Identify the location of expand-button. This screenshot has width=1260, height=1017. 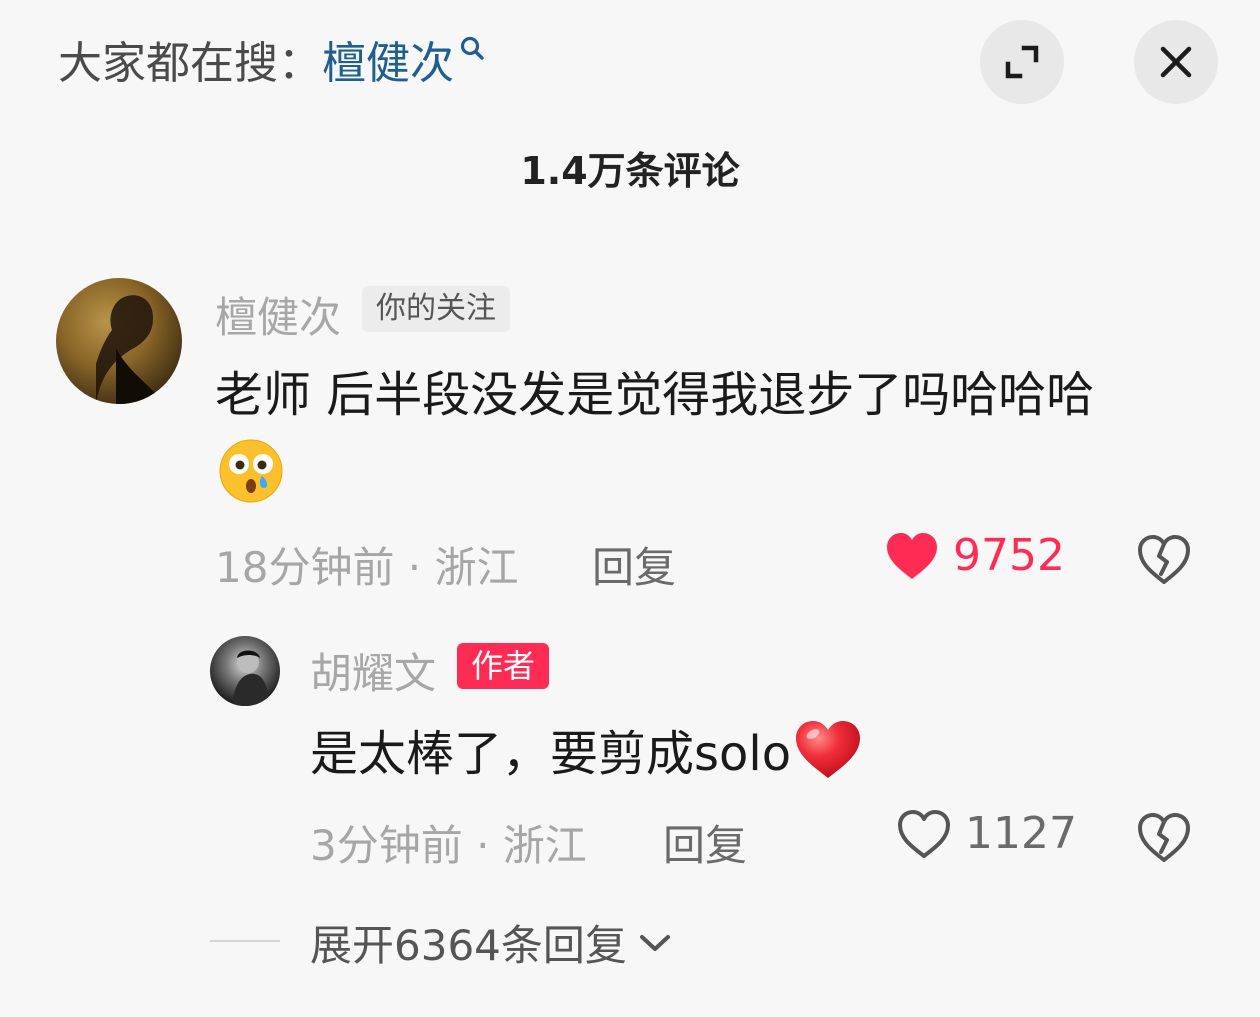
(1022, 62).